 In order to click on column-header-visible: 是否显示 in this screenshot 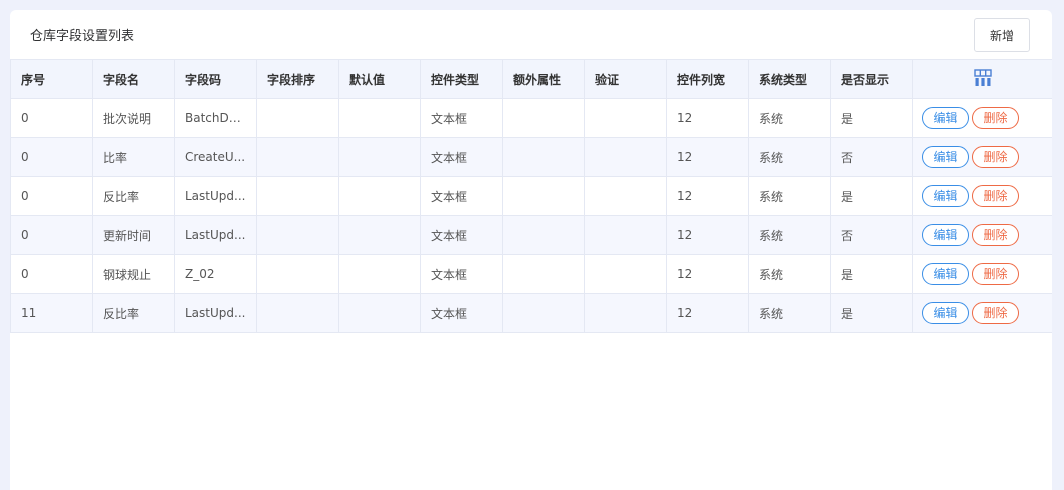, I will do `click(871, 79)`.